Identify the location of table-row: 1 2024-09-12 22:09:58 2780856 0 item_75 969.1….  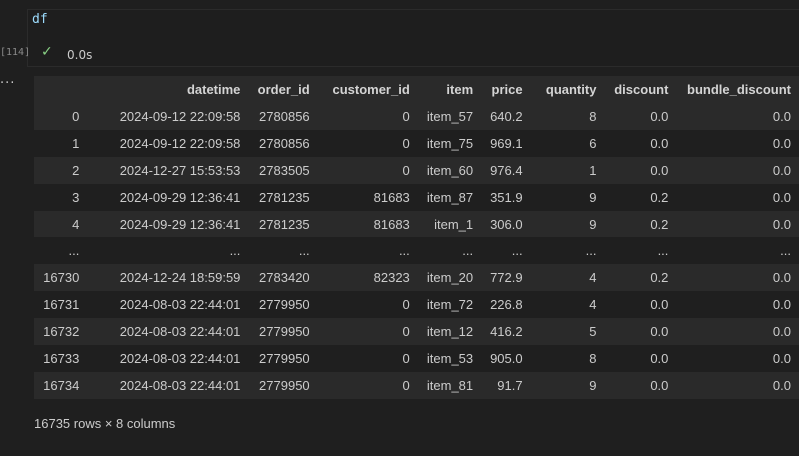
(416, 143).